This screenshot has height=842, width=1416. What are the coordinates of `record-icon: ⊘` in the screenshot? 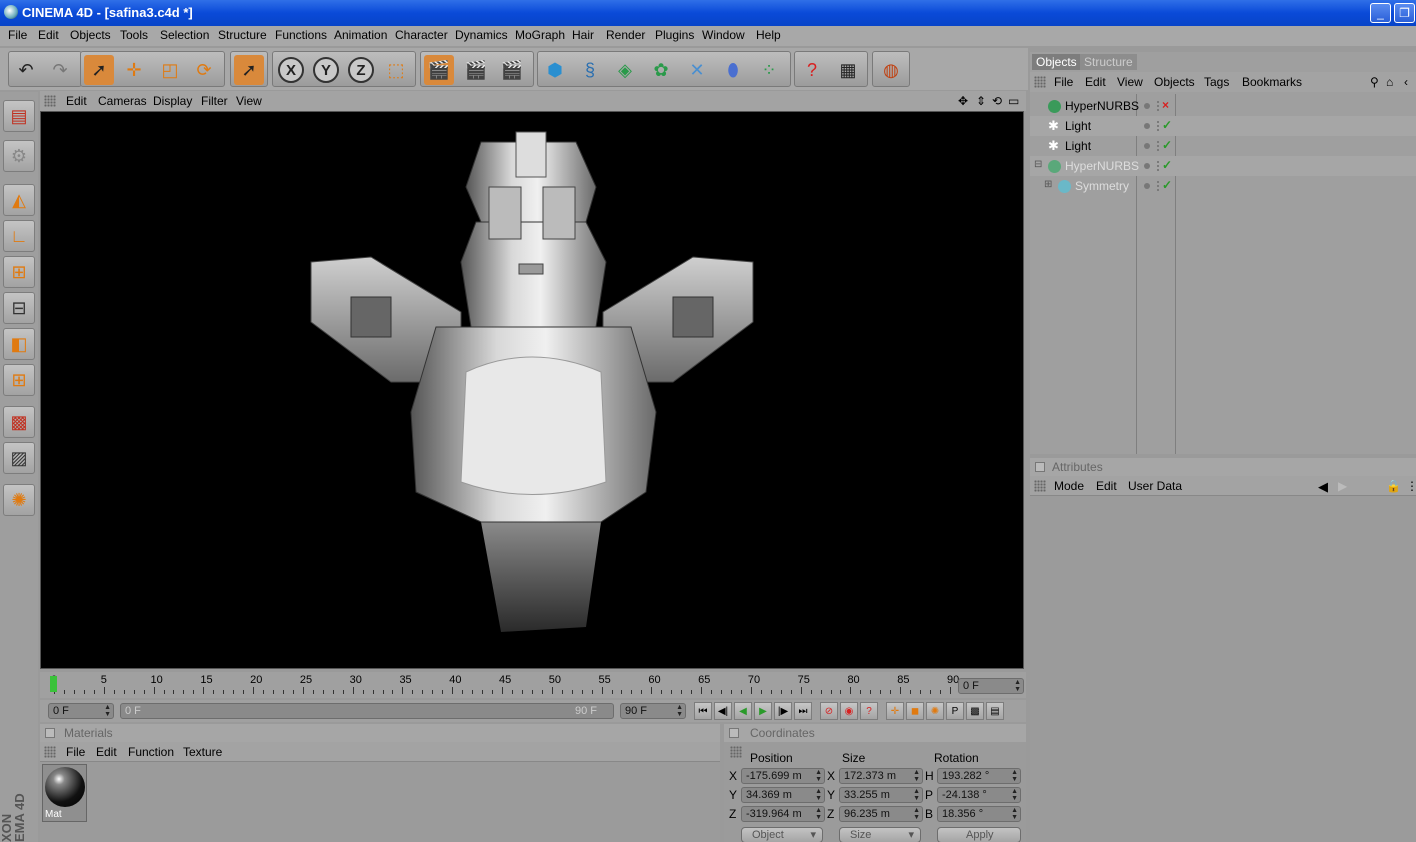 It's located at (829, 711).